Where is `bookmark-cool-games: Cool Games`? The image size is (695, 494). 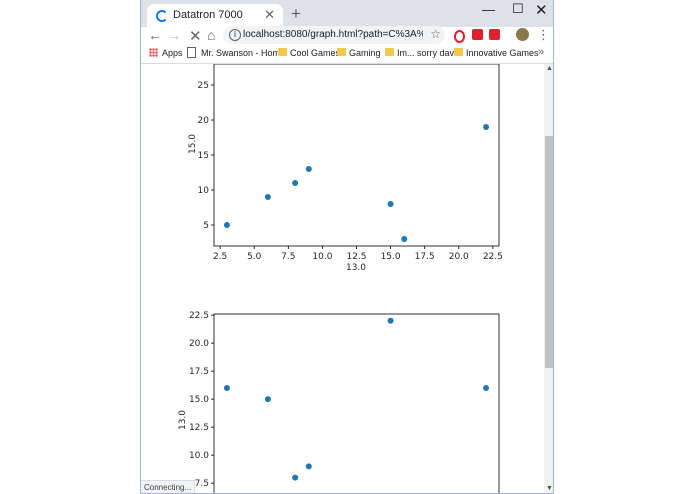 bookmark-cool-games: Cool Games is located at coordinates (315, 53).